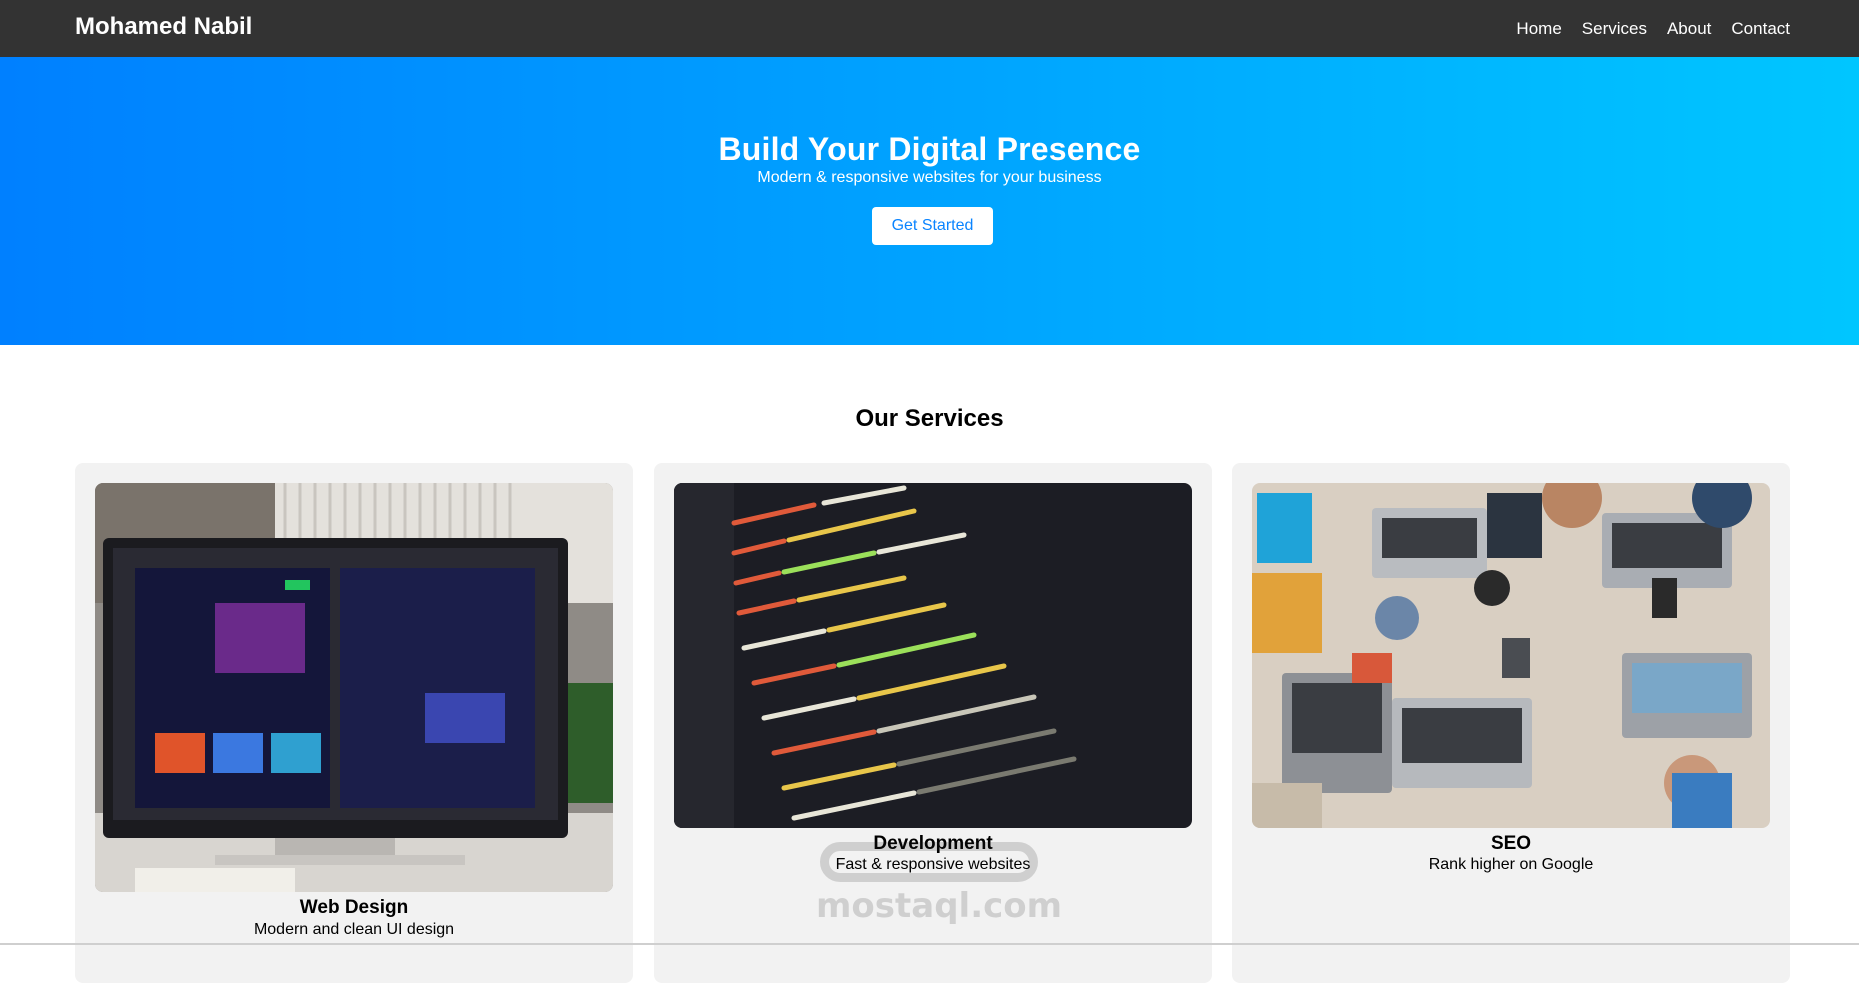  What do you see at coordinates (1511, 843) in the screenshot?
I see `card-title: SEO` at bounding box center [1511, 843].